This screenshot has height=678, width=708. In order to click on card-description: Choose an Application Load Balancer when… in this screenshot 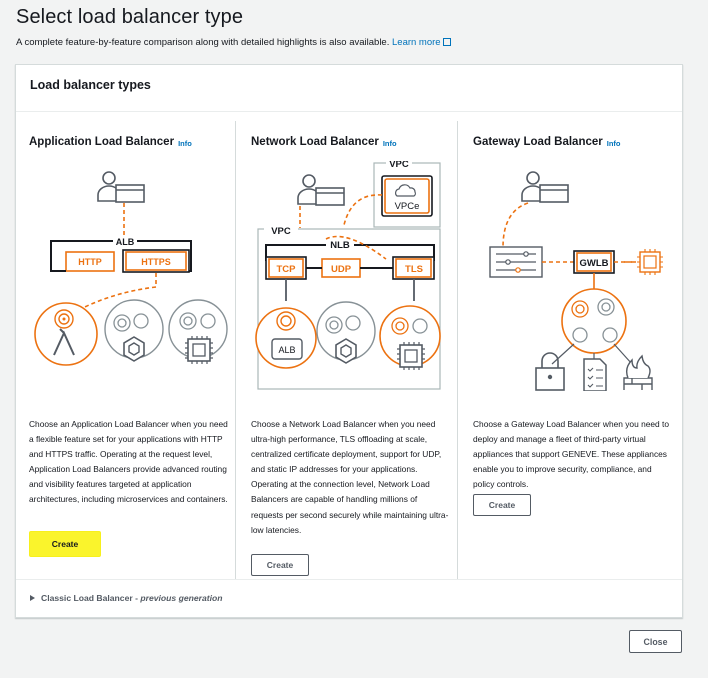, I will do `click(128, 462)`.